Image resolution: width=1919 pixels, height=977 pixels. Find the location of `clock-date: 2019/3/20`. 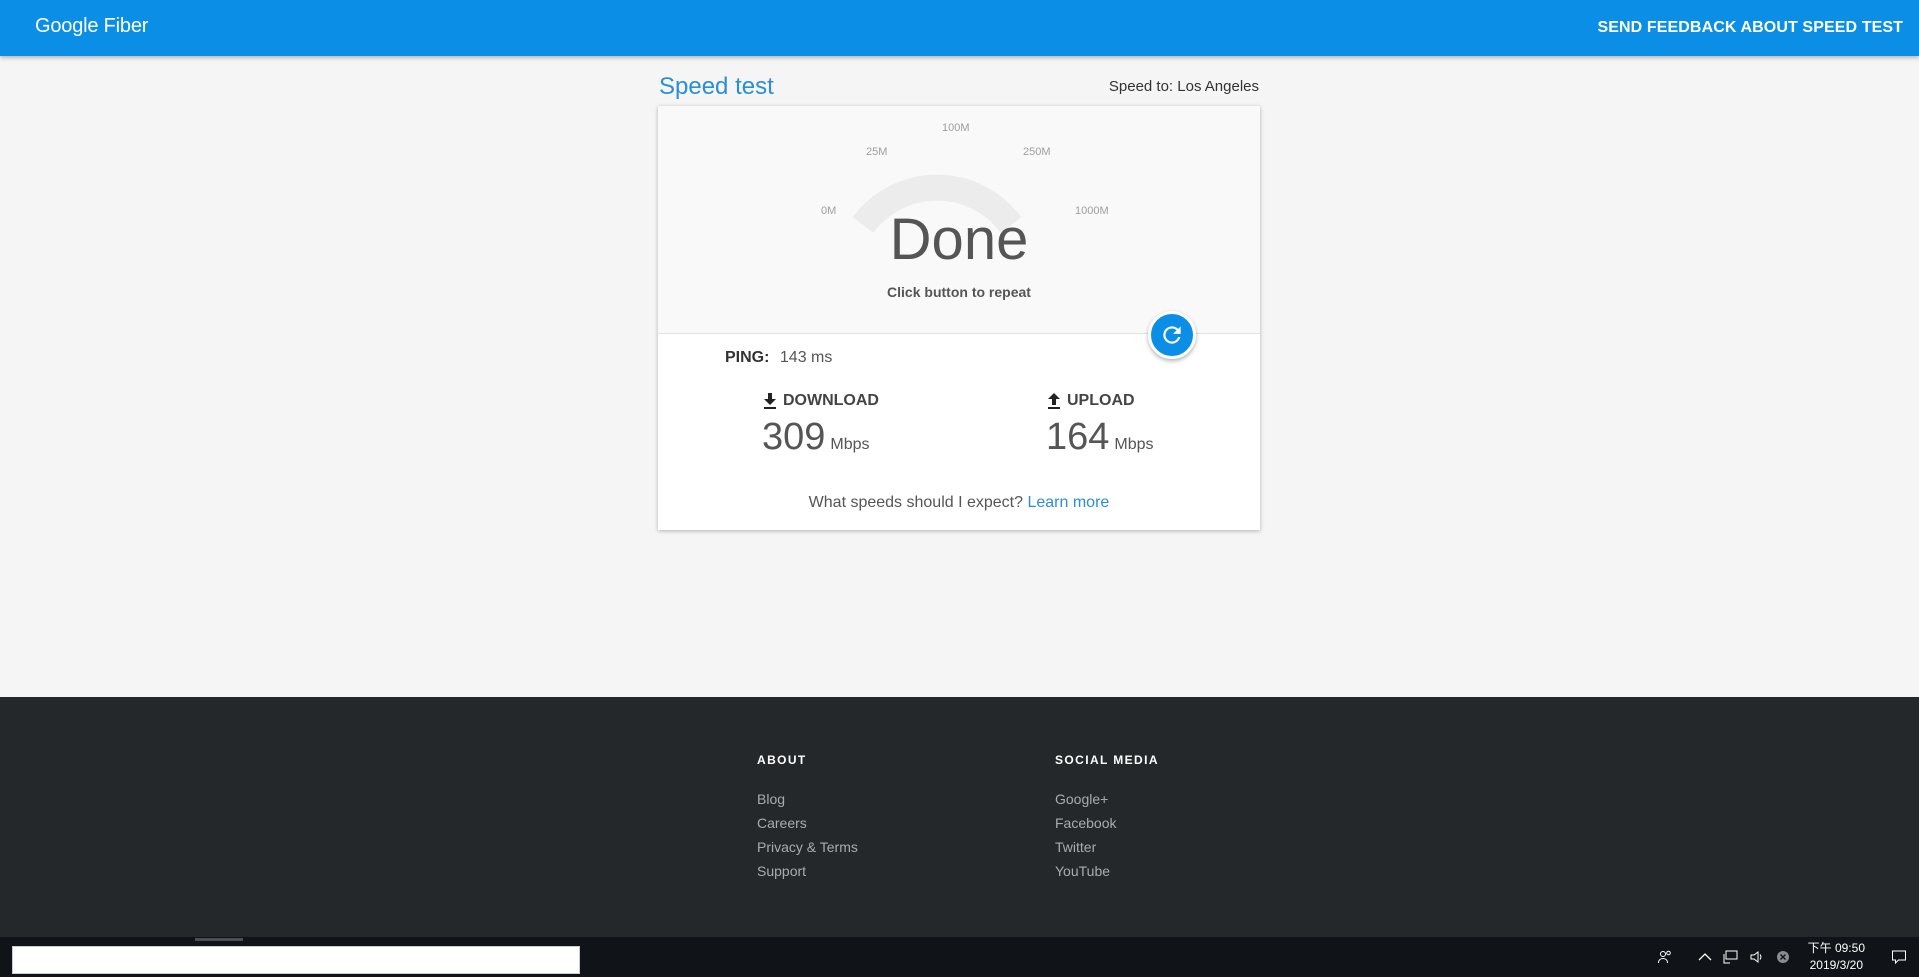

clock-date: 2019/3/20 is located at coordinates (1836, 965).